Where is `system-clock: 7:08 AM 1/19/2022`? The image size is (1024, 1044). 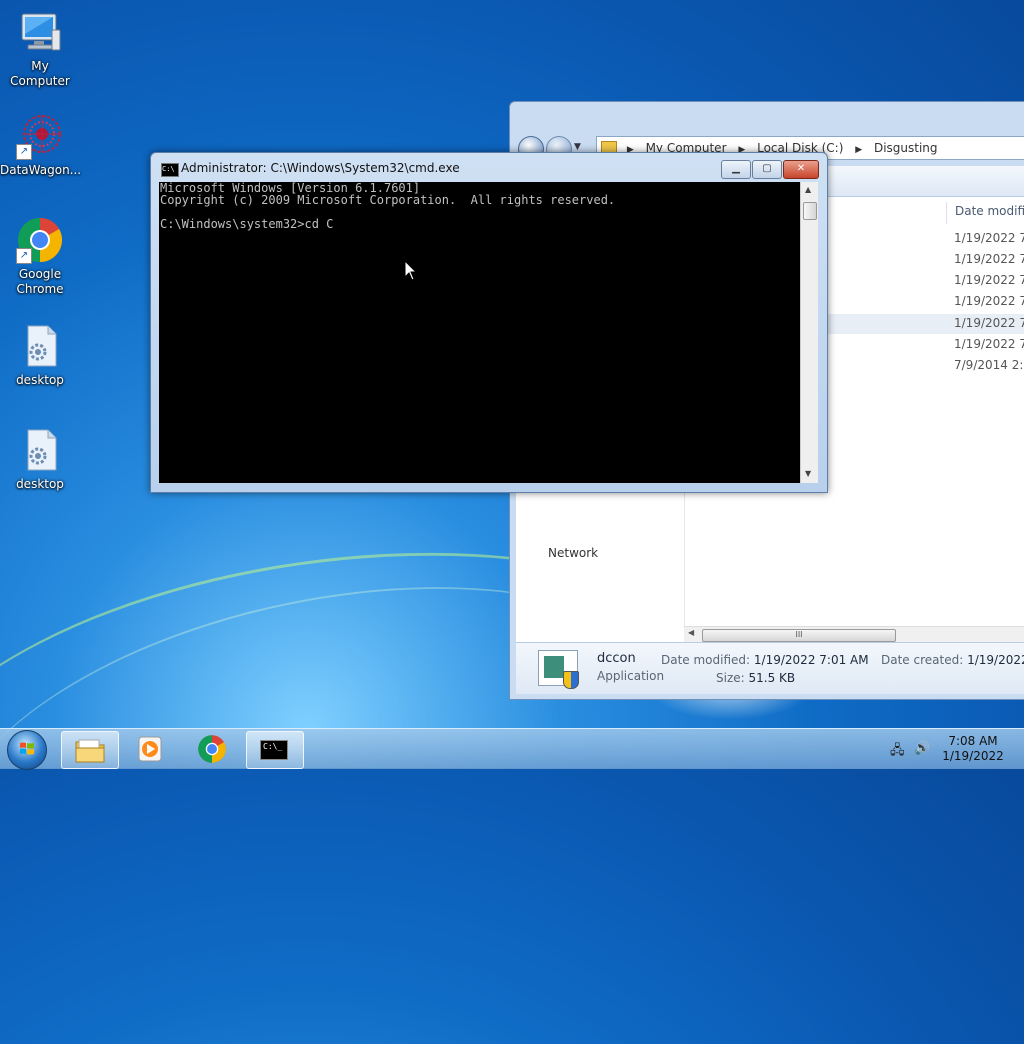
system-clock: 7:08 AM 1/19/2022 is located at coordinates (973, 749).